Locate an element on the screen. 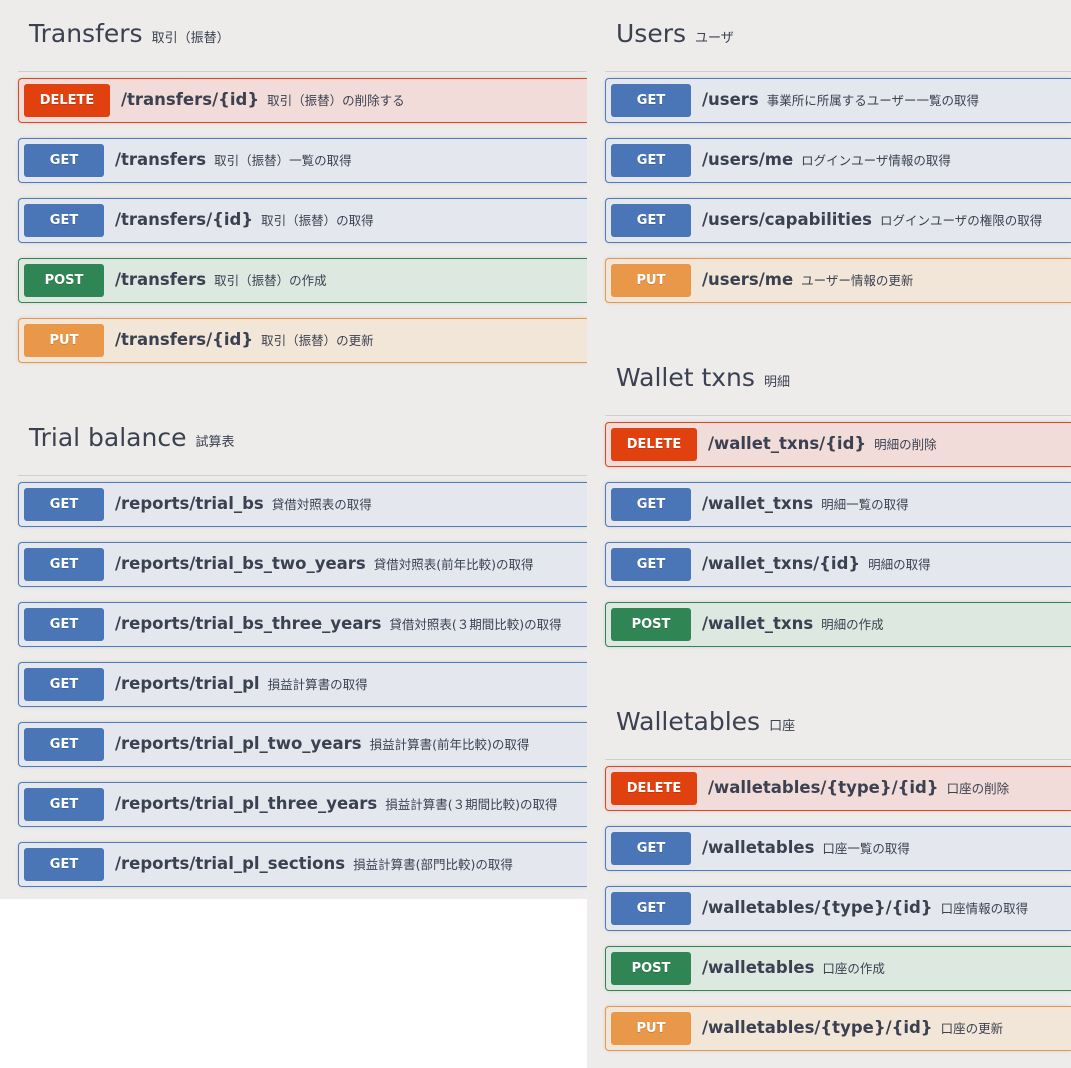 The height and width of the screenshot is (1068, 1071). operation-get-row: GET/wallet_txns/{id} 明細の取得 is located at coordinates (838, 564).